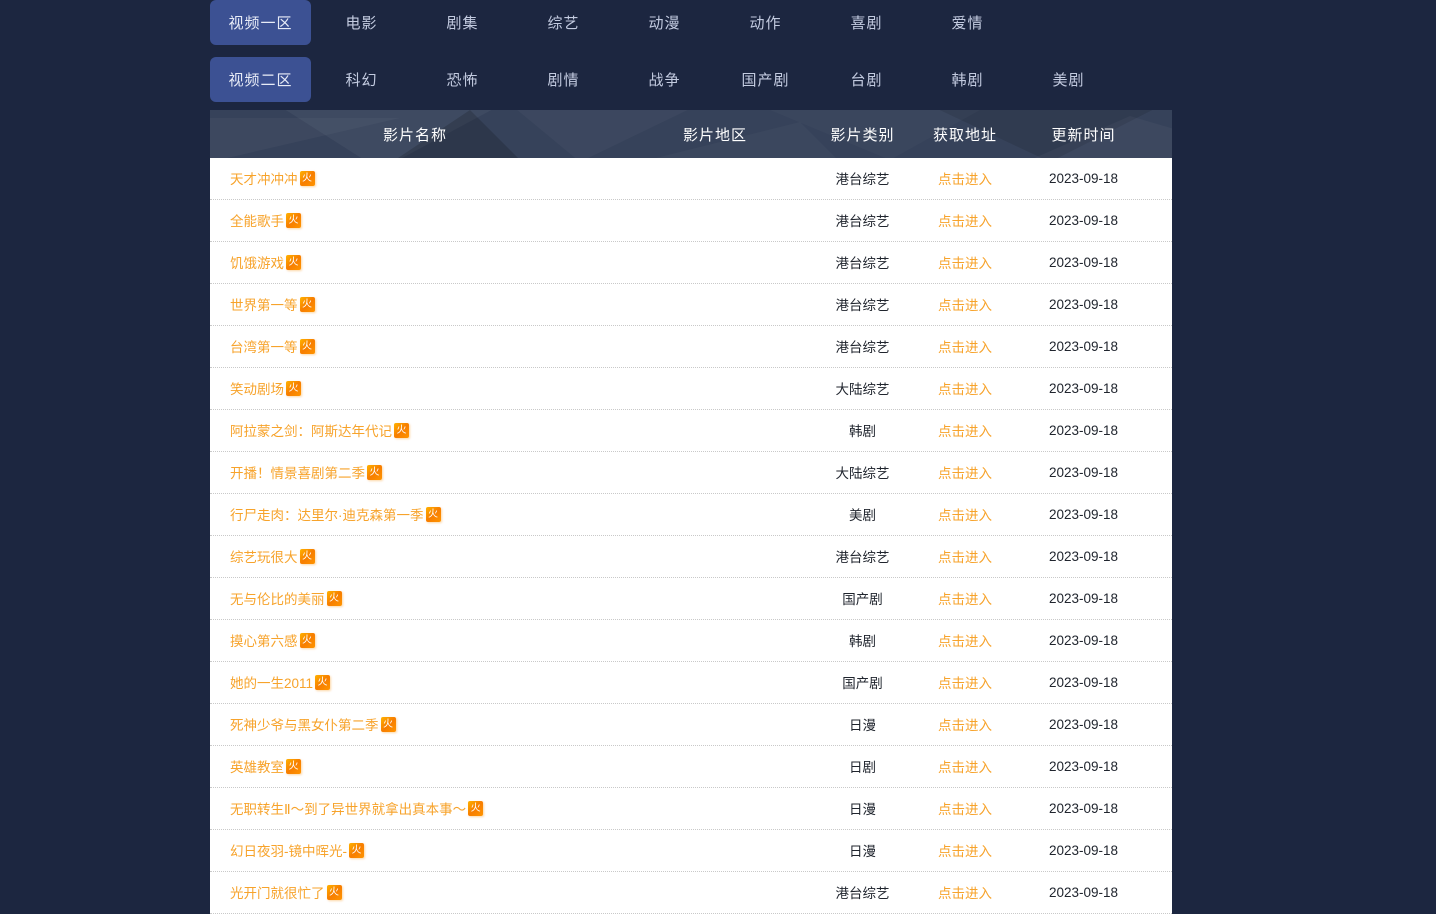 The height and width of the screenshot is (914, 1436). What do you see at coordinates (277, 893) in the screenshot?
I see `movie-title-text: 光开门就很忙了` at bounding box center [277, 893].